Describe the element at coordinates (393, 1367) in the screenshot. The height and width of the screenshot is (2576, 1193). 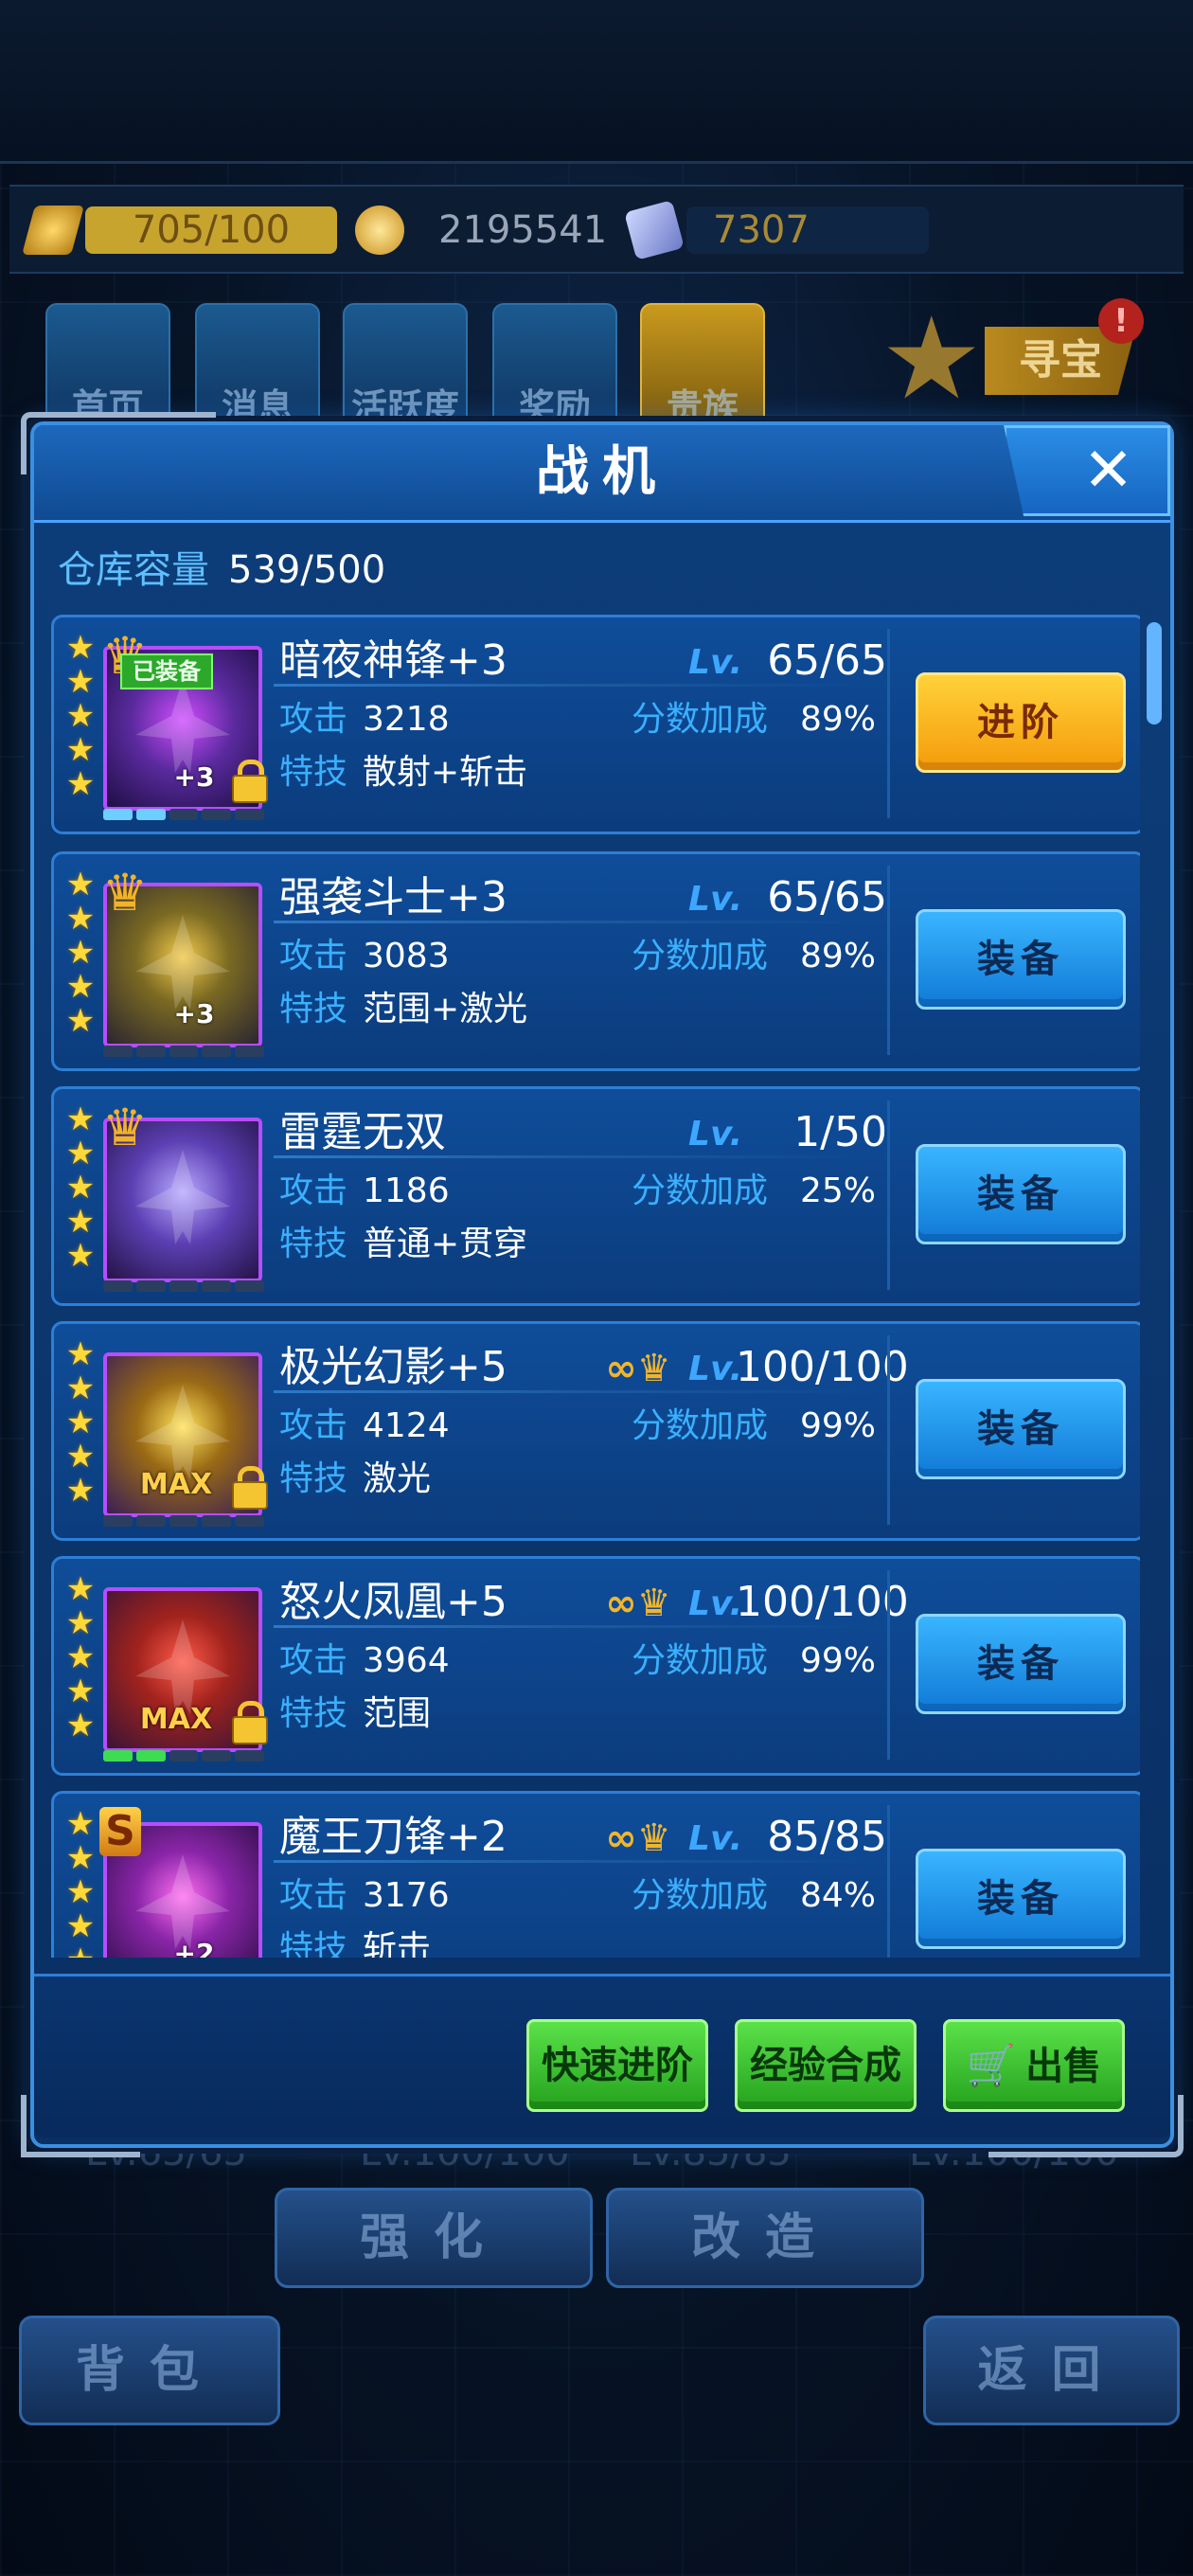
I see `fighter-name: 极光幻影+5` at that location.